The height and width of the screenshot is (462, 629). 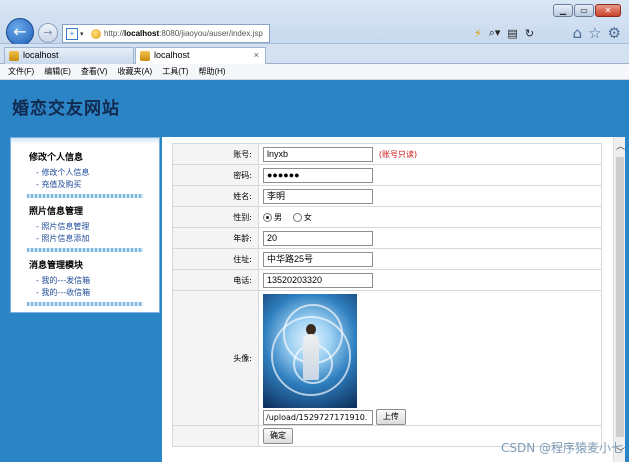 What do you see at coordinates (85, 293) in the screenshot?
I see `sidebar-link-inbox: 我的---收信箱` at bounding box center [85, 293].